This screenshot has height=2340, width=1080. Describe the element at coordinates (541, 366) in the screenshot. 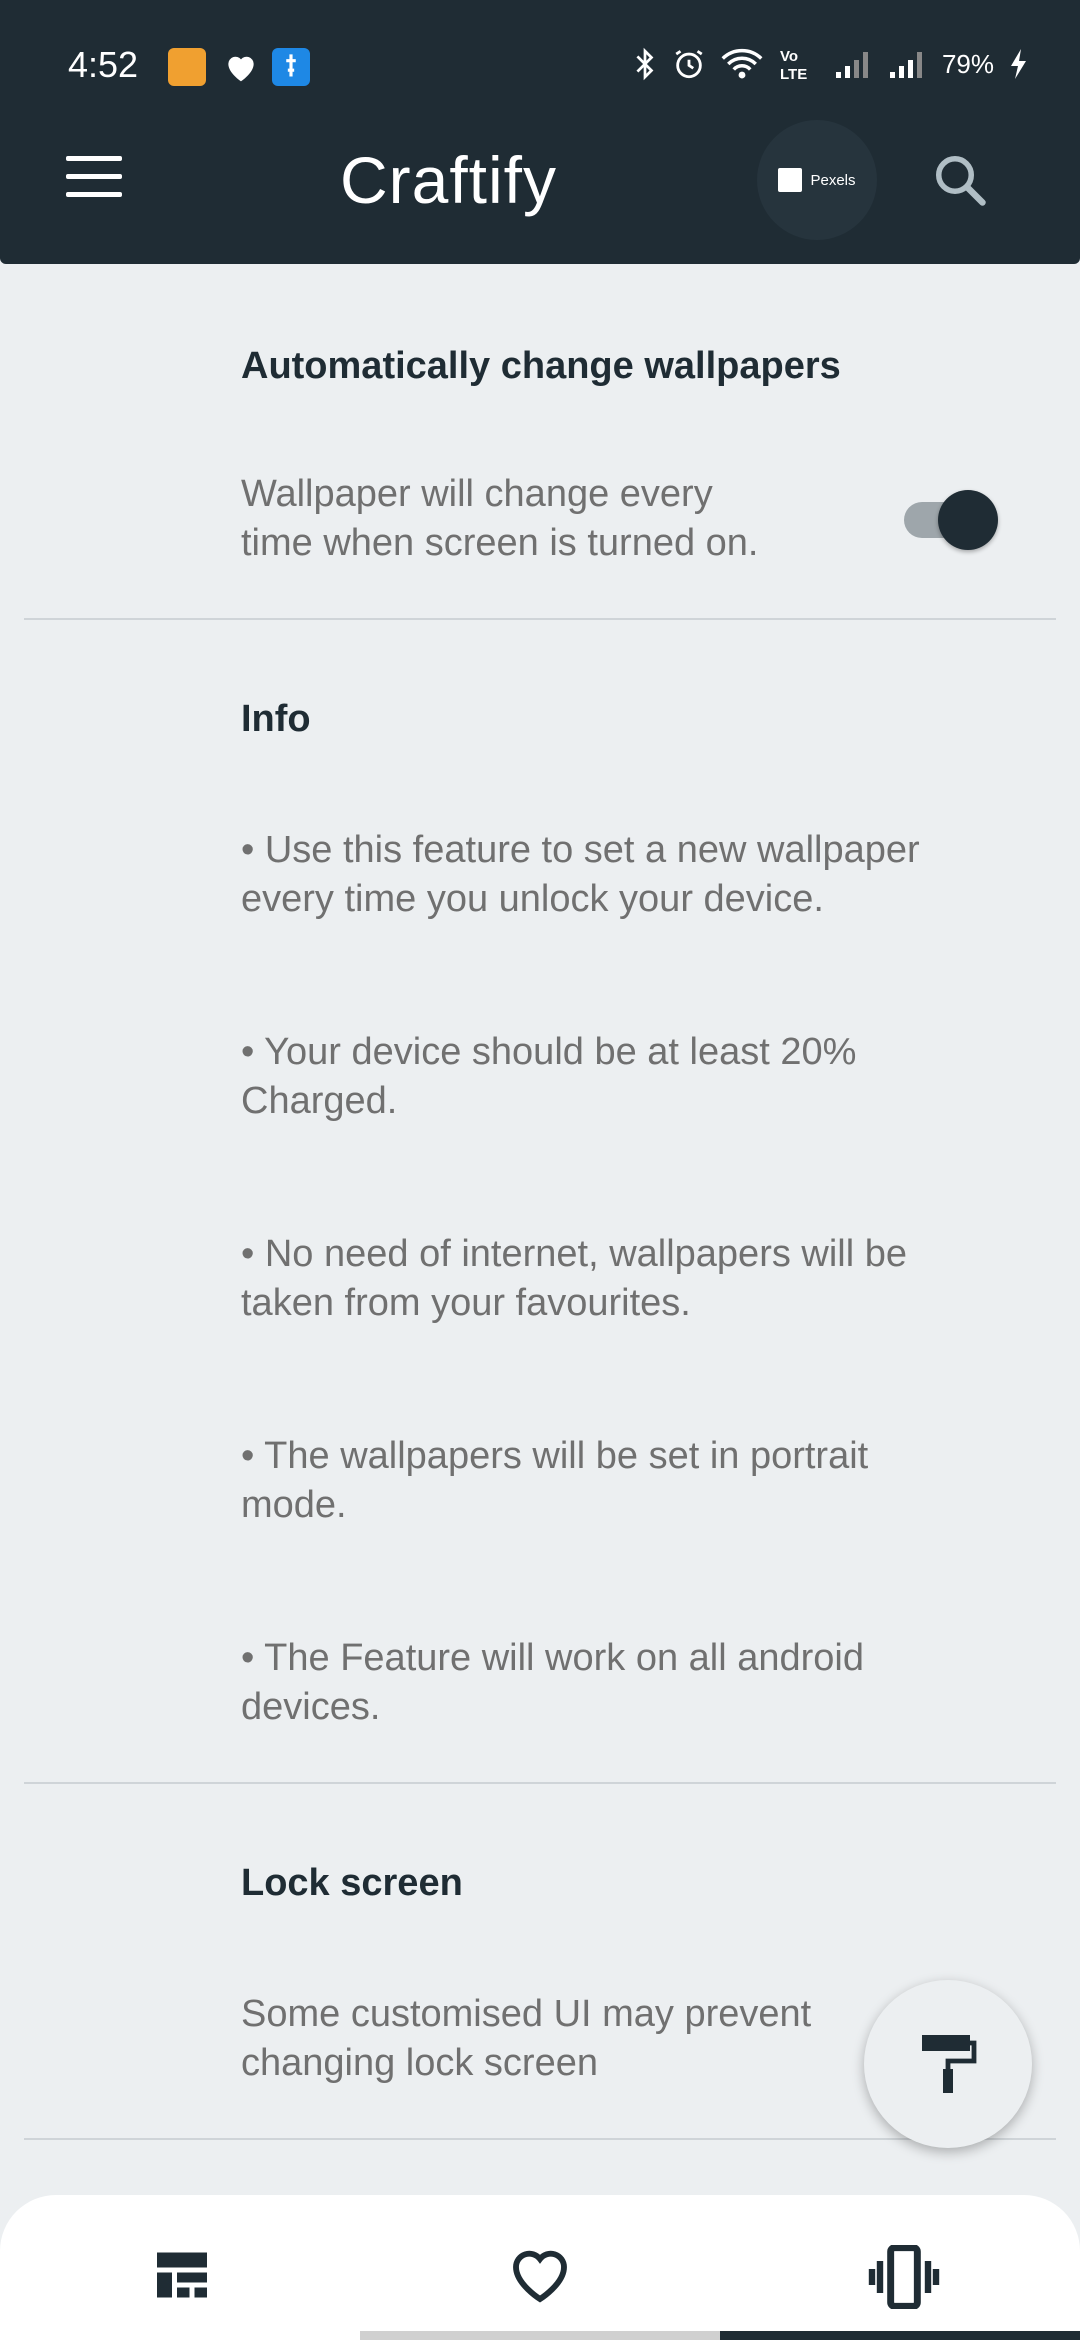

I see `auto-change-title: Automatically change wallpapers` at that location.